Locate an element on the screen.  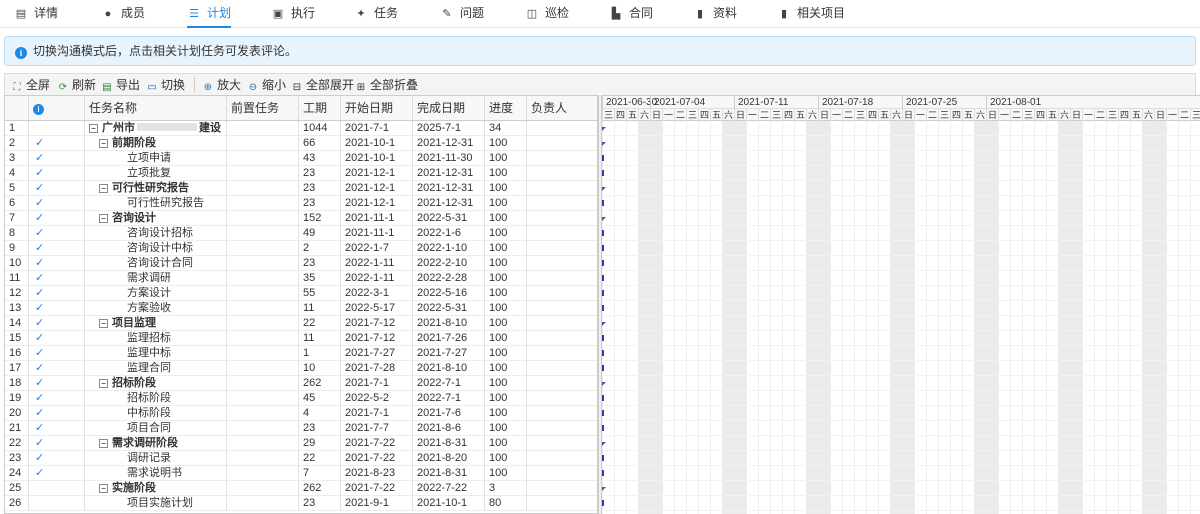
gantt-row-line is located at coordinates (901, 375).